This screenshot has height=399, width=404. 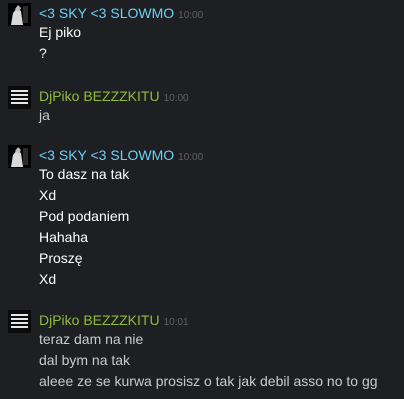 What do you see at coordinates (44, 115) in the screenshot?
I see `message-text: ja` at bounding box center [44, 115].